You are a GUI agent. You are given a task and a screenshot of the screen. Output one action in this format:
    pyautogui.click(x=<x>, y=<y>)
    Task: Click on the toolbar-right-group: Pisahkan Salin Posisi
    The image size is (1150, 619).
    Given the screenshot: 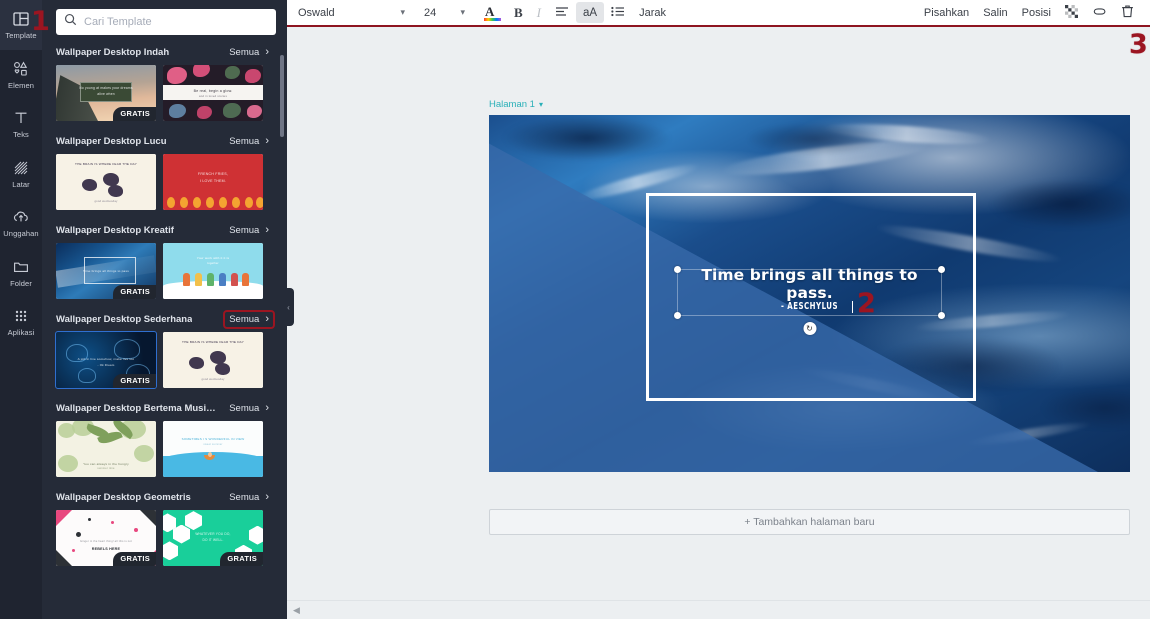 What is the action you would take?
    pyautogui.click(x=1029, y=12)
    